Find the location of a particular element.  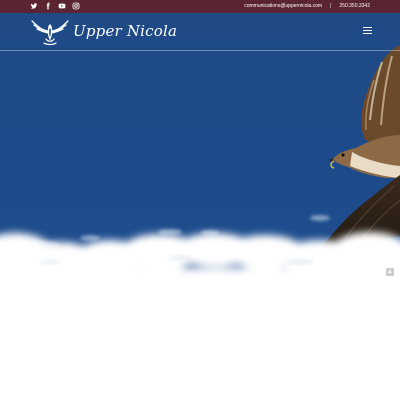

facebook-icon is located at coordinates (48, 6).